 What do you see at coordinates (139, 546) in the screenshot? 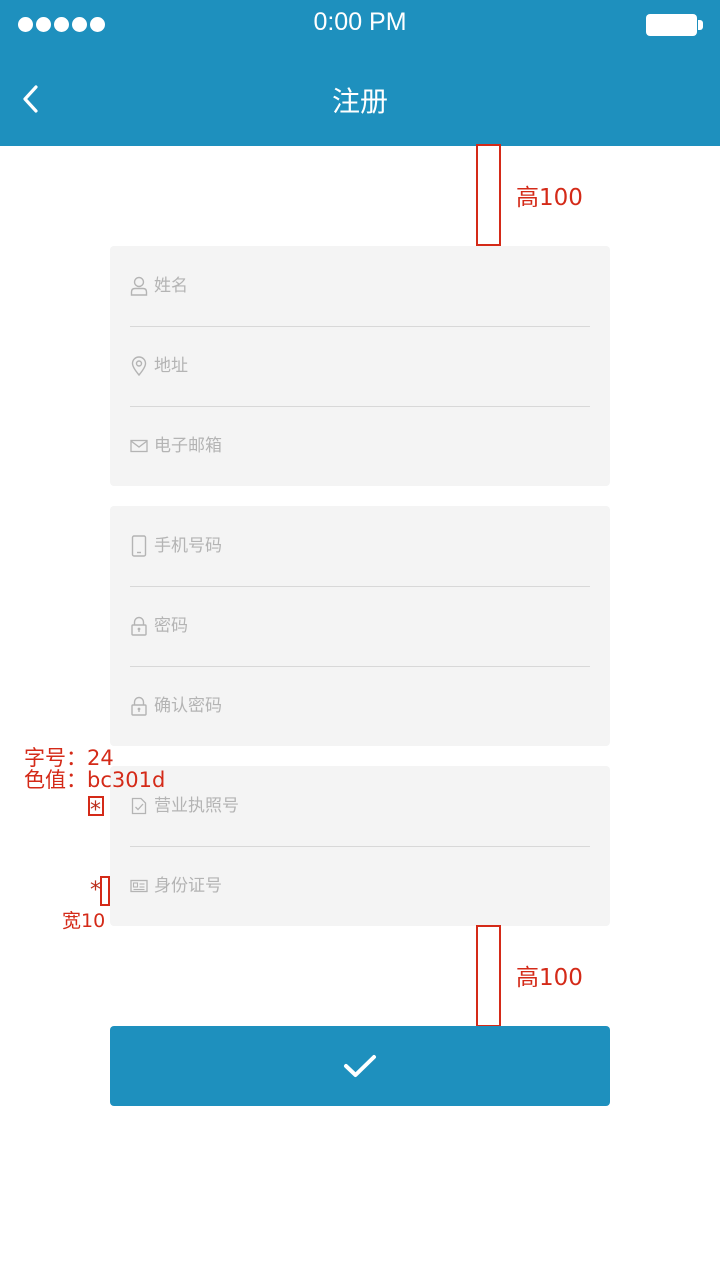
I see `phone-icon` at bounding box center [139, 546].